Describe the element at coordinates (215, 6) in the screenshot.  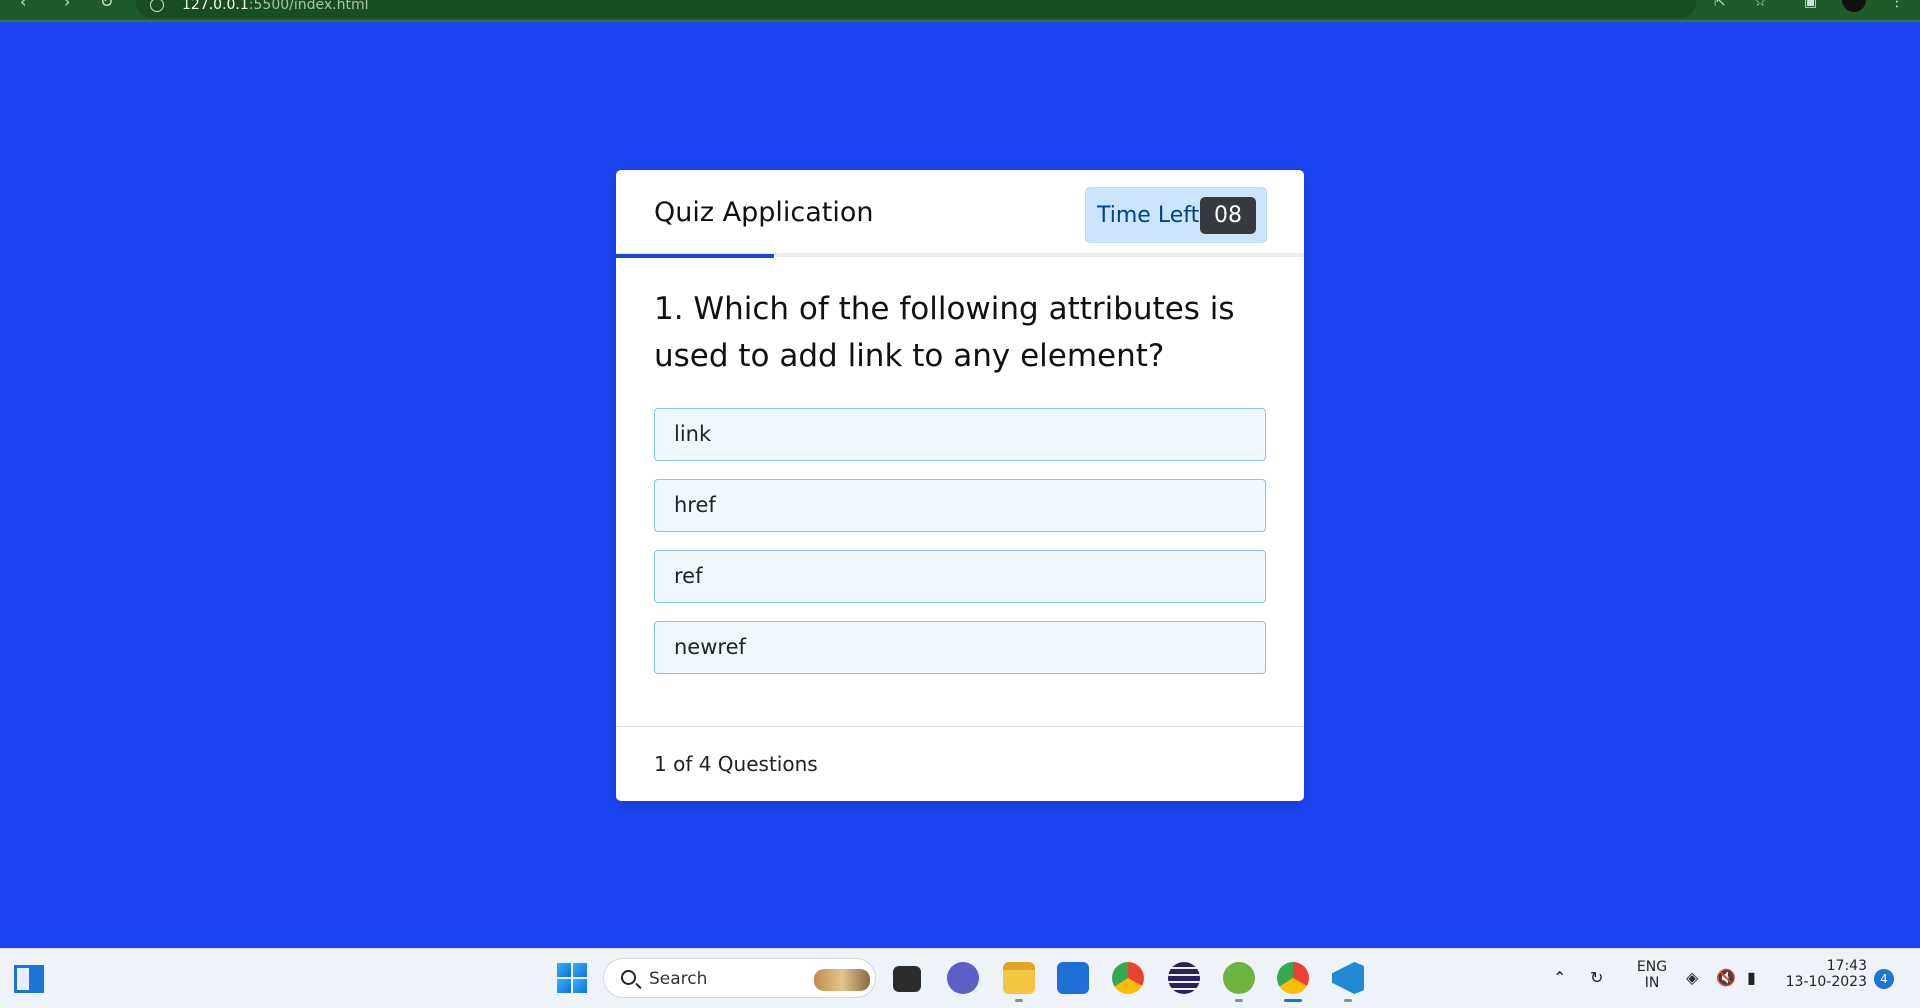
I see `url-host: 127.0.0.1` at that location.